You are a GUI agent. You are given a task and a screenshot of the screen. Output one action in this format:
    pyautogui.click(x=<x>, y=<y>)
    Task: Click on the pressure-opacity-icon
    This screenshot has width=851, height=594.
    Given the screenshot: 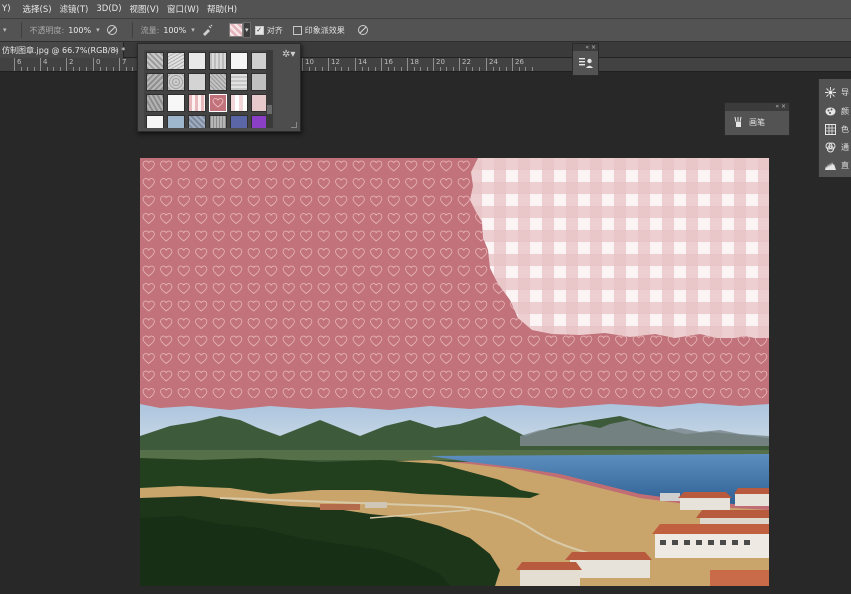 What is the action you would take?
    pyautogui.click(x=112, y=30)
    